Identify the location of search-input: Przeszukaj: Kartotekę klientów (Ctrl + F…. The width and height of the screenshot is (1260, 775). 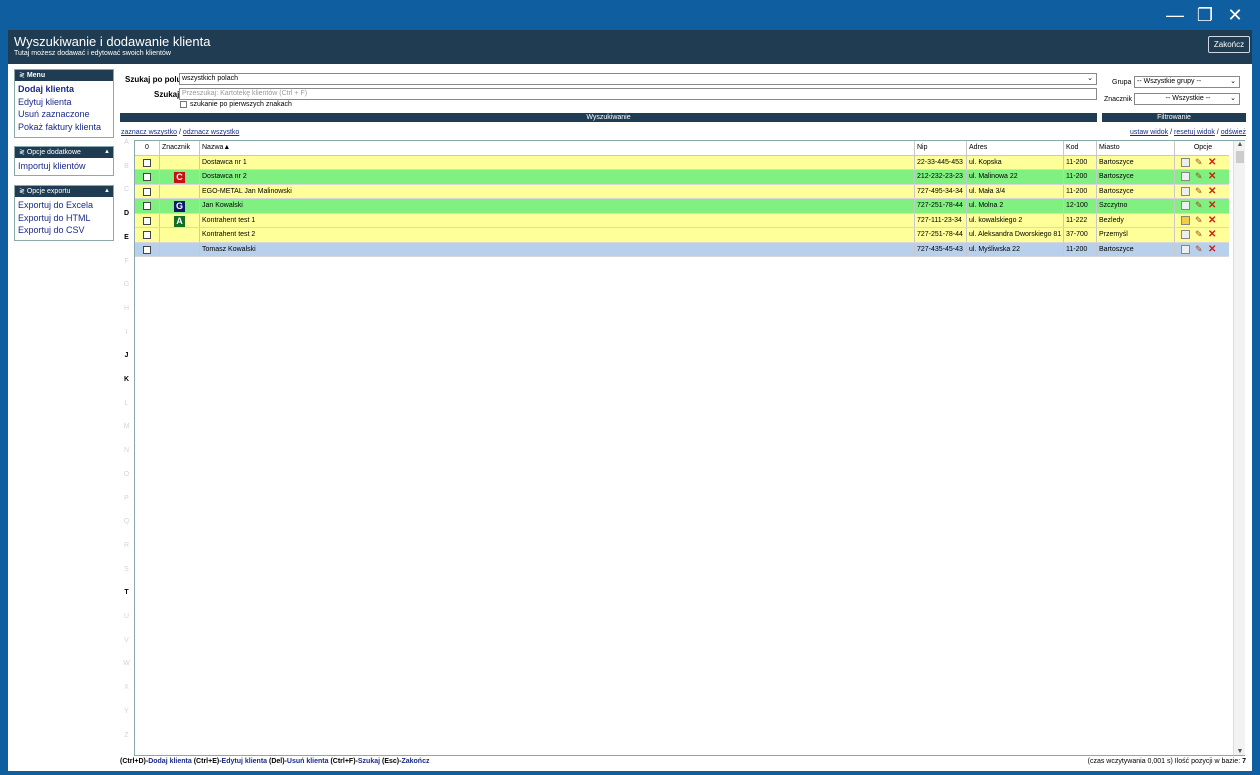
(638, 94).